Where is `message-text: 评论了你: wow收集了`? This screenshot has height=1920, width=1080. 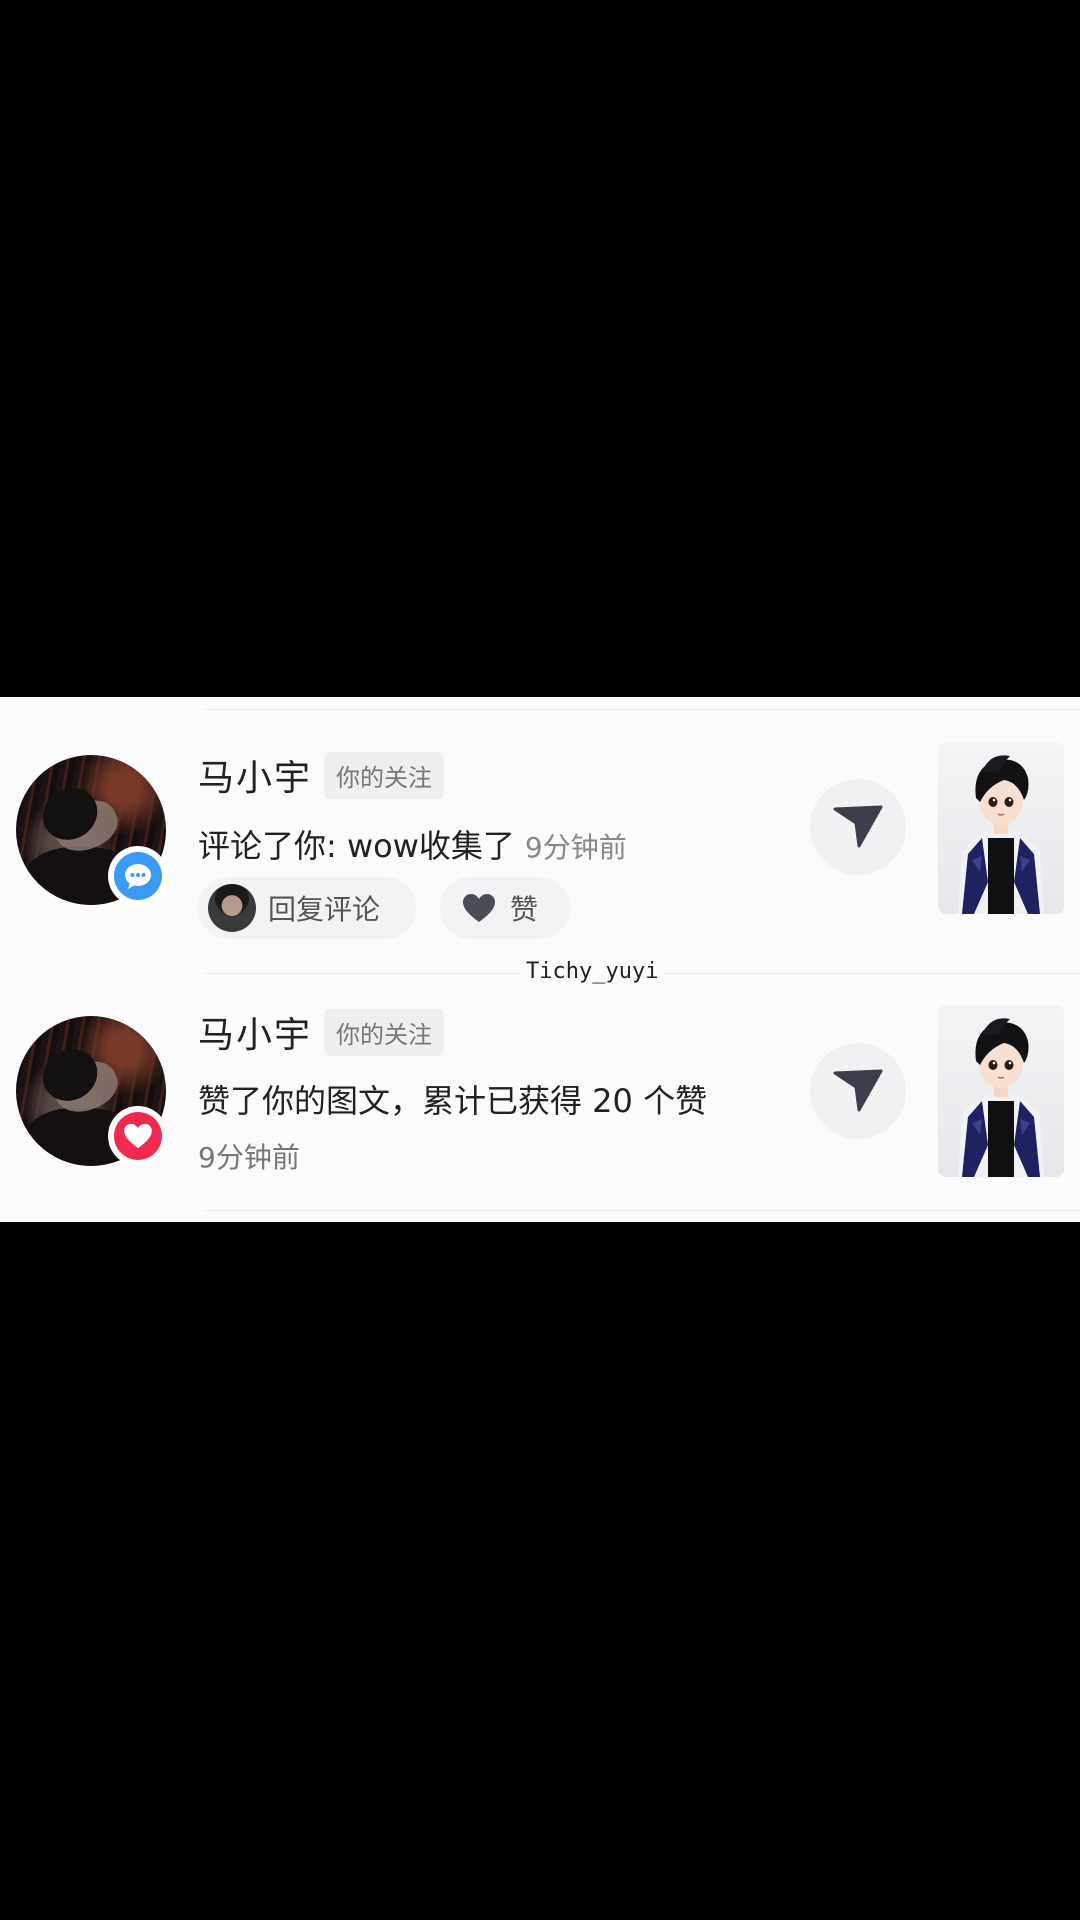
message-text: 评论了你: wow收集了 is located at coordinates (356, 846).